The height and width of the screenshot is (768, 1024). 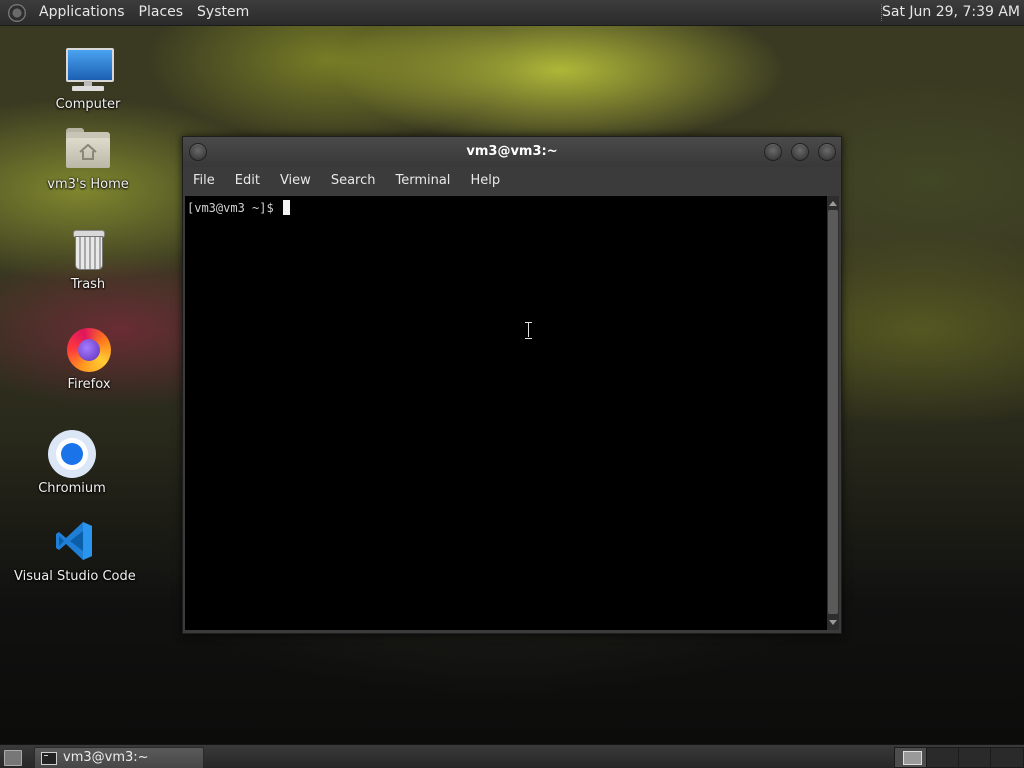 I want to click on ibeam-cursor-icon, so click(x=529, y=330).